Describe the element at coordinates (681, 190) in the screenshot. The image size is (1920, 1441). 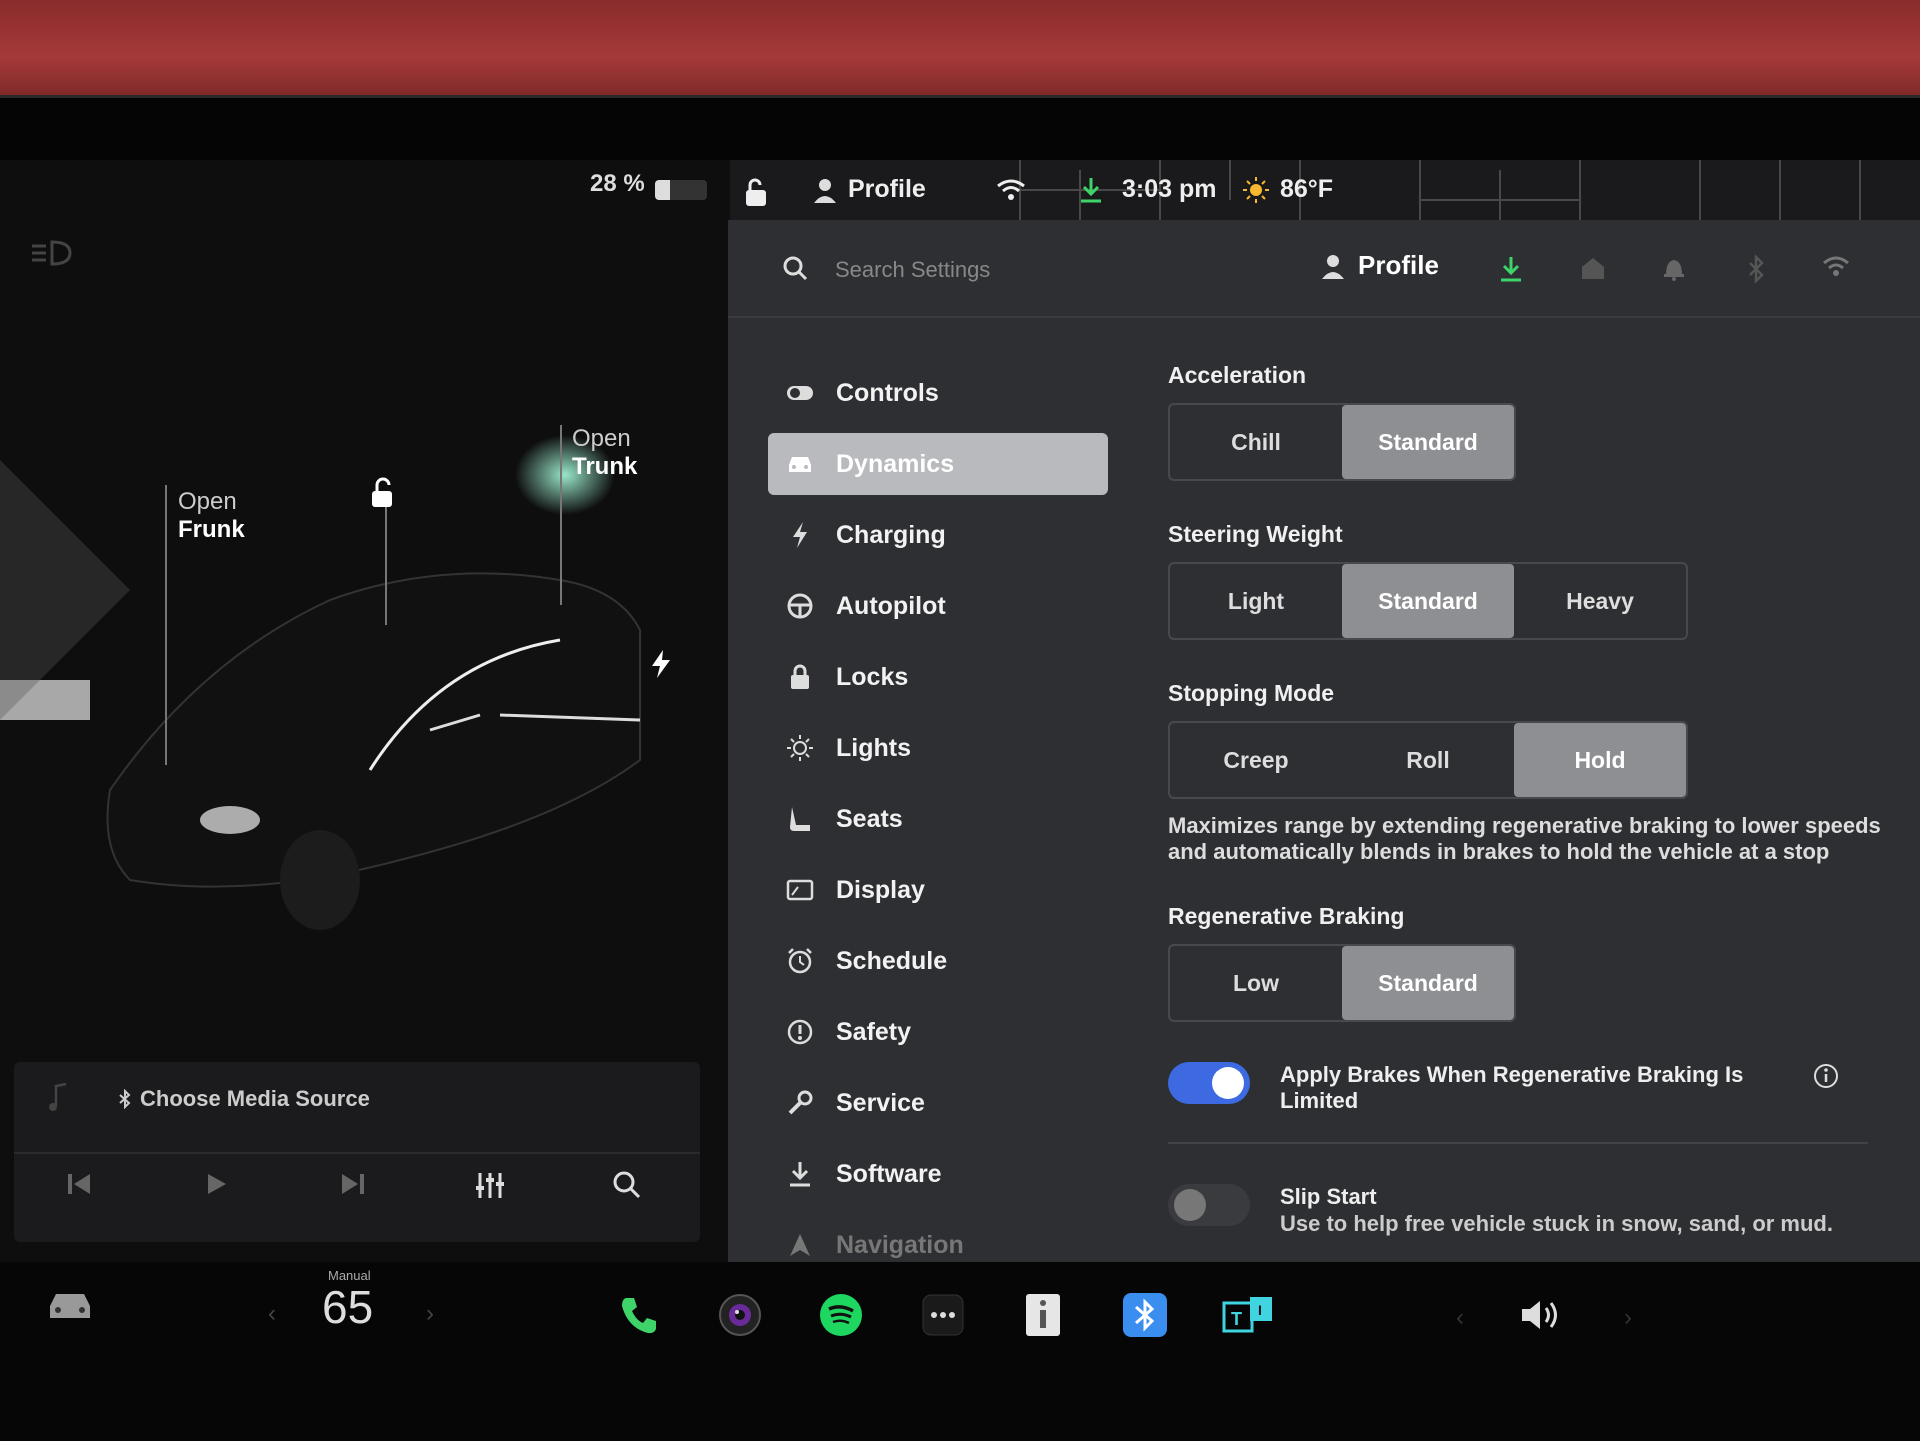
I see `battery-icon` at that location.